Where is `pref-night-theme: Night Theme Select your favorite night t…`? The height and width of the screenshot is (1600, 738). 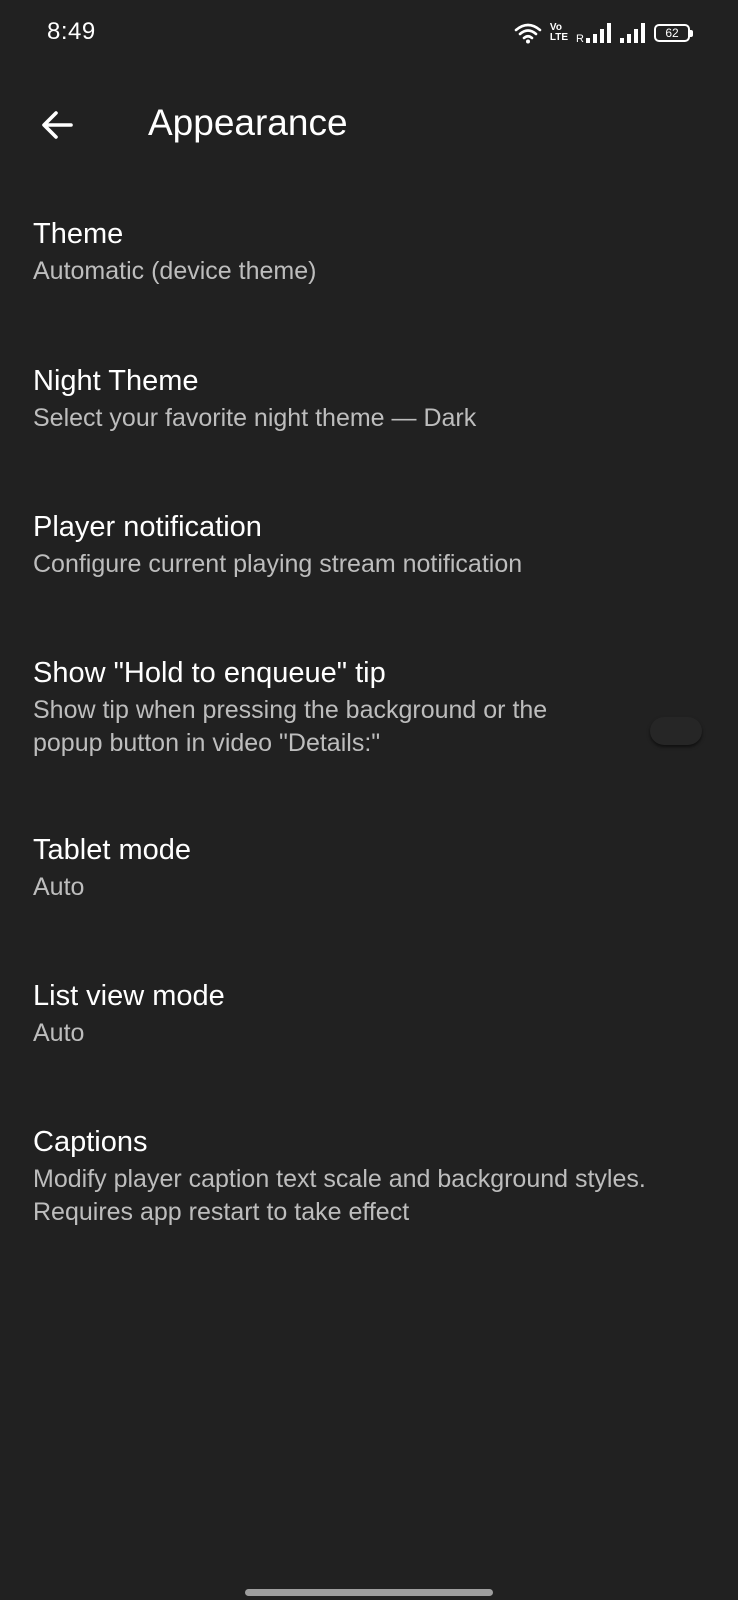 pref-night-theme: Night Theme Select your favorite night t… is located at coordinates (369, 416).